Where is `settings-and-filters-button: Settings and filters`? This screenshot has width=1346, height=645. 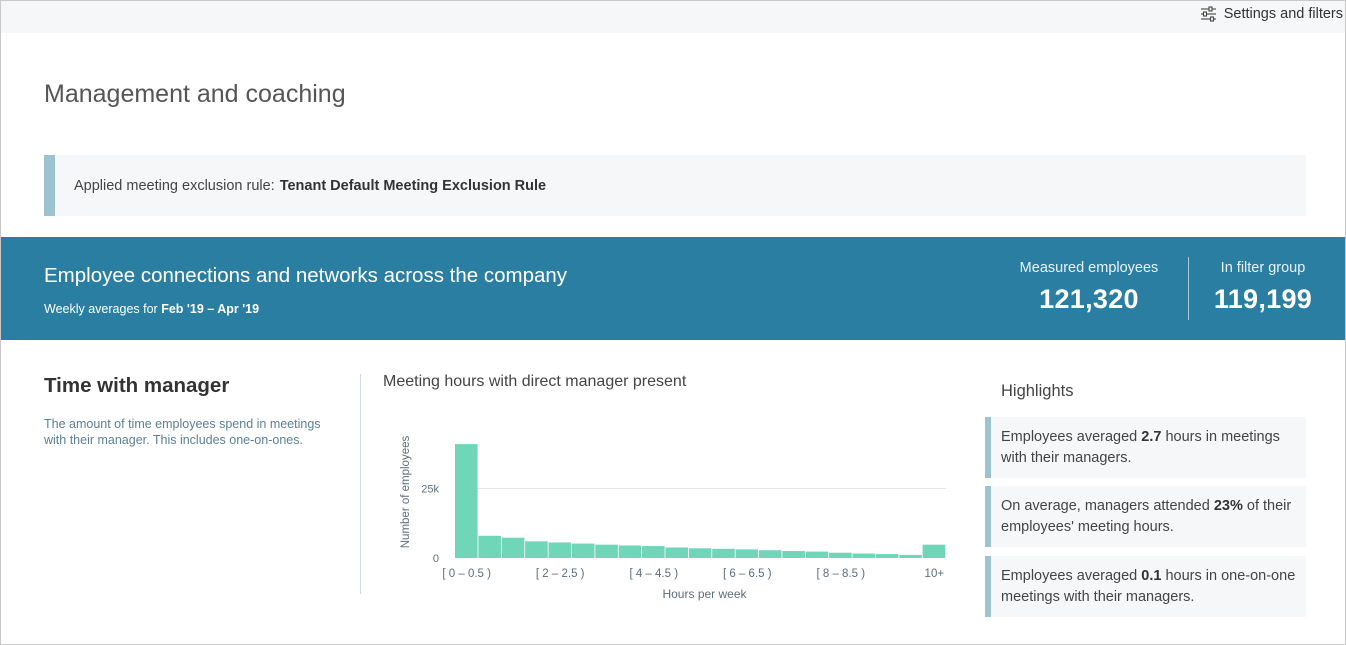
settings-and-filters-button: Settings and filters is located at coordinates (1271, 14).